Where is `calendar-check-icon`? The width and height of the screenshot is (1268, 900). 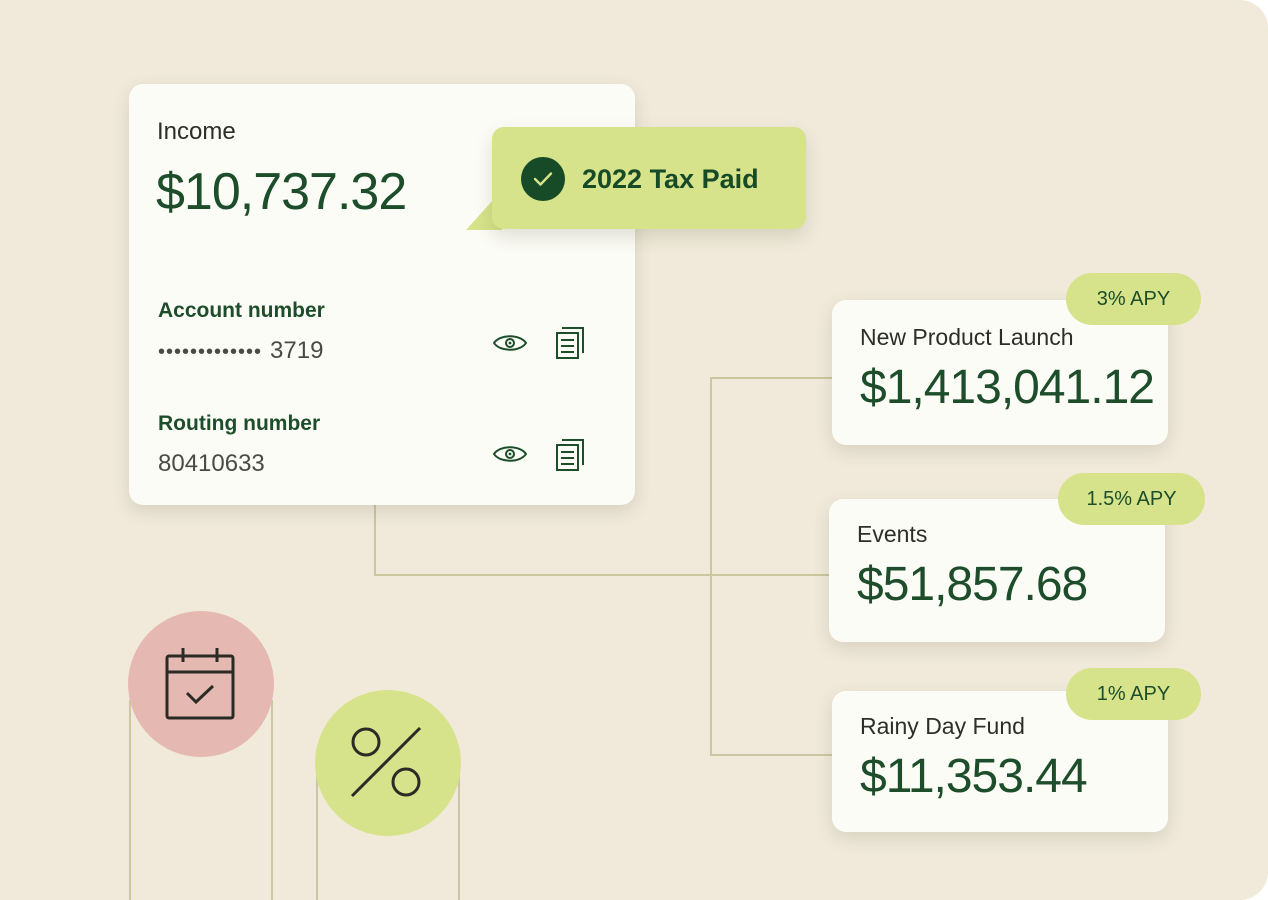 calendar-check-icon is located at coordinates (200, 684).